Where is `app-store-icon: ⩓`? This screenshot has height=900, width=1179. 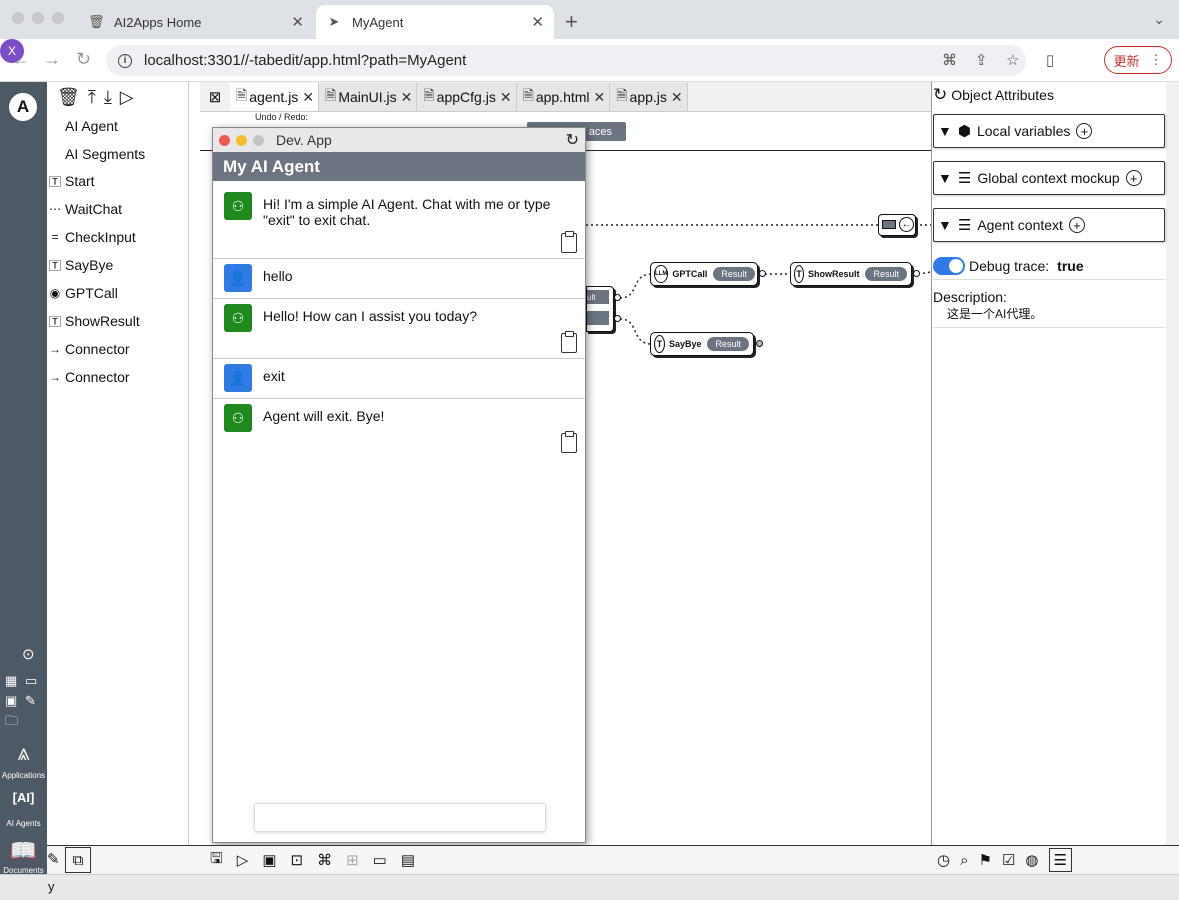
app-store-icon: ⩓ is located at coordinates (23, 753).